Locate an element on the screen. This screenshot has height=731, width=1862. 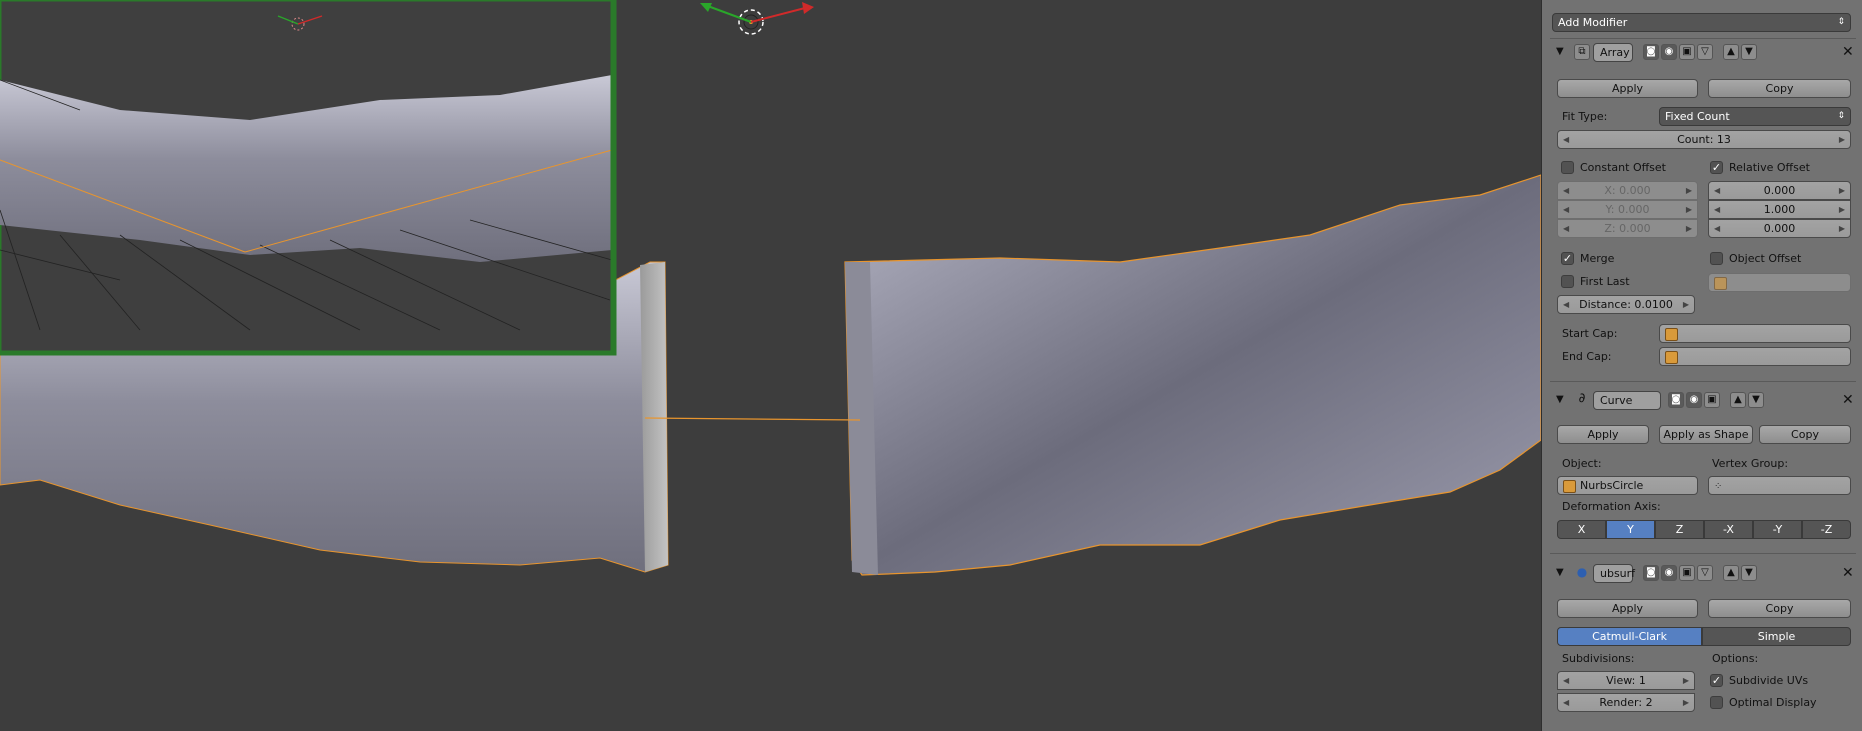
subsurf-name-field: ubsurf is located at coordinates (1614, 573).